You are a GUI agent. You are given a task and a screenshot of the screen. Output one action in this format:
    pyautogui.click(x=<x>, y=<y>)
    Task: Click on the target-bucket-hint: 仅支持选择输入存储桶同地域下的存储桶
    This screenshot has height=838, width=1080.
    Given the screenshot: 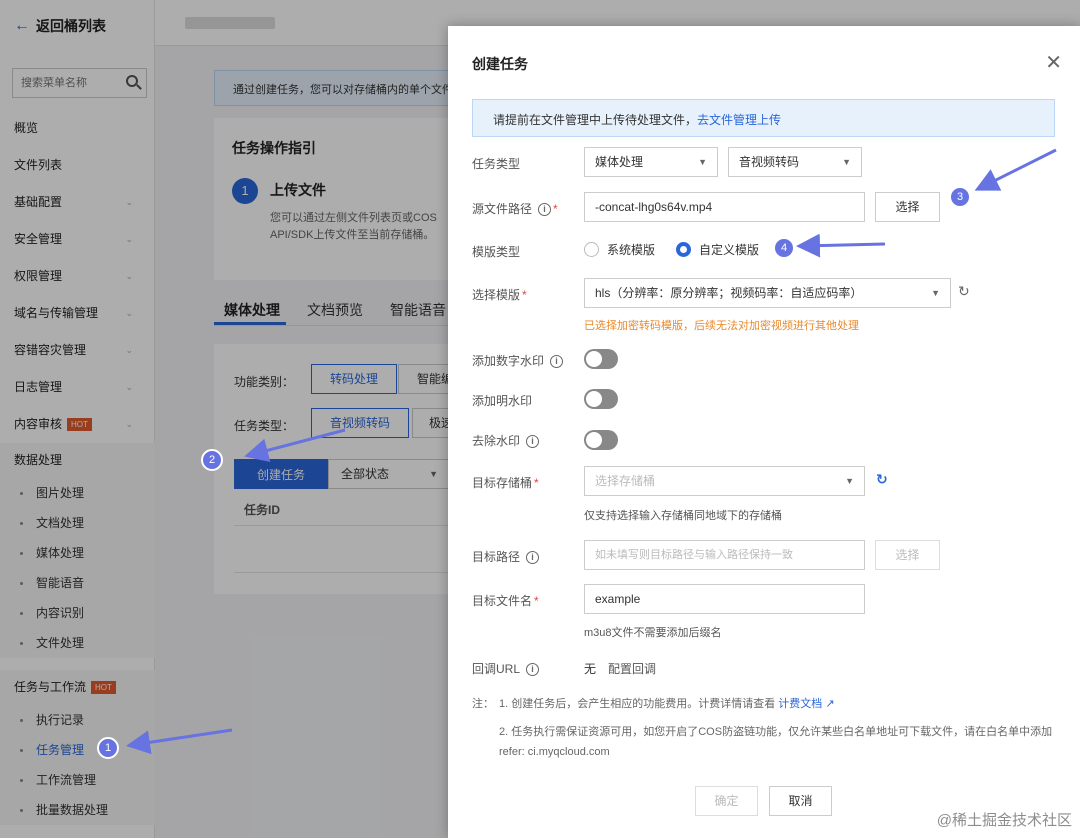 What is the action you would take?
    pyautogui.click(x=683, y=516)
    